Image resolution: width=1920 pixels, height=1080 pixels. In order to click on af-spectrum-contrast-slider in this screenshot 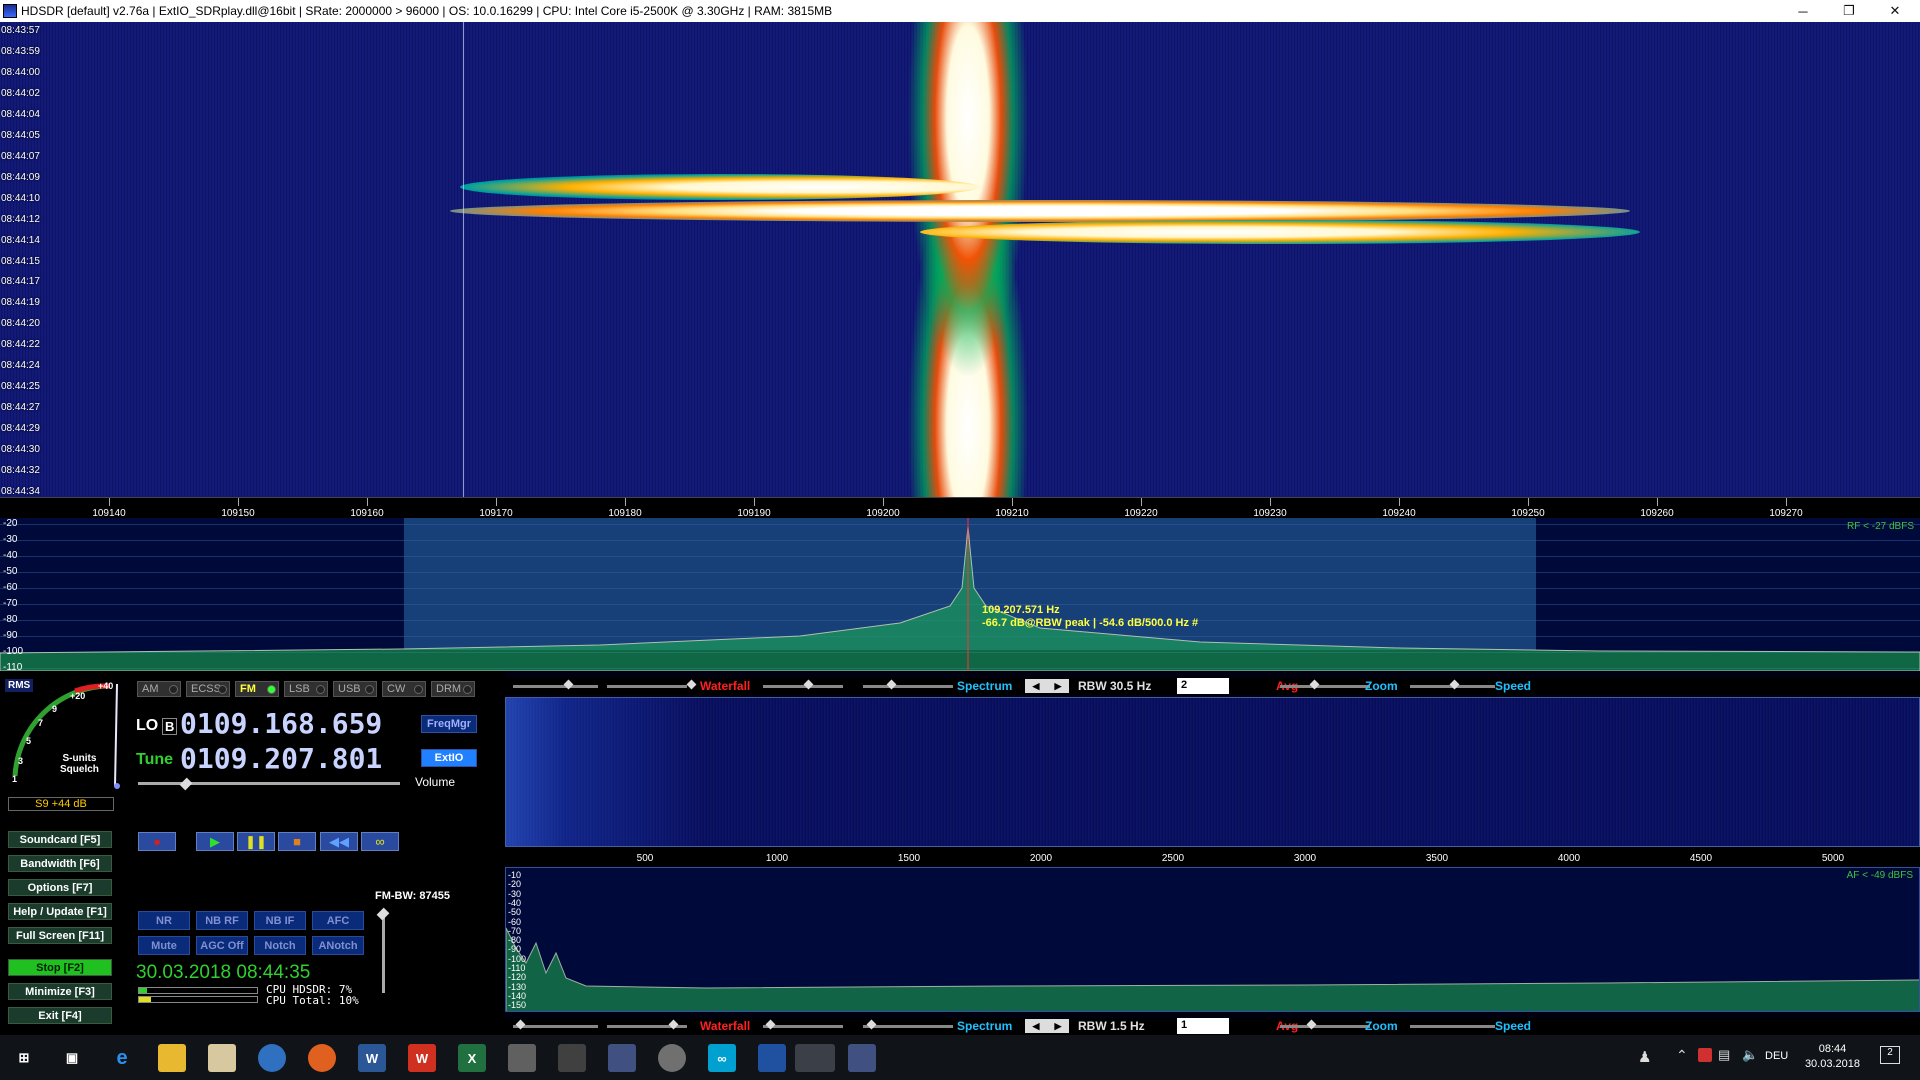, I will do `click(803, 1026)`.